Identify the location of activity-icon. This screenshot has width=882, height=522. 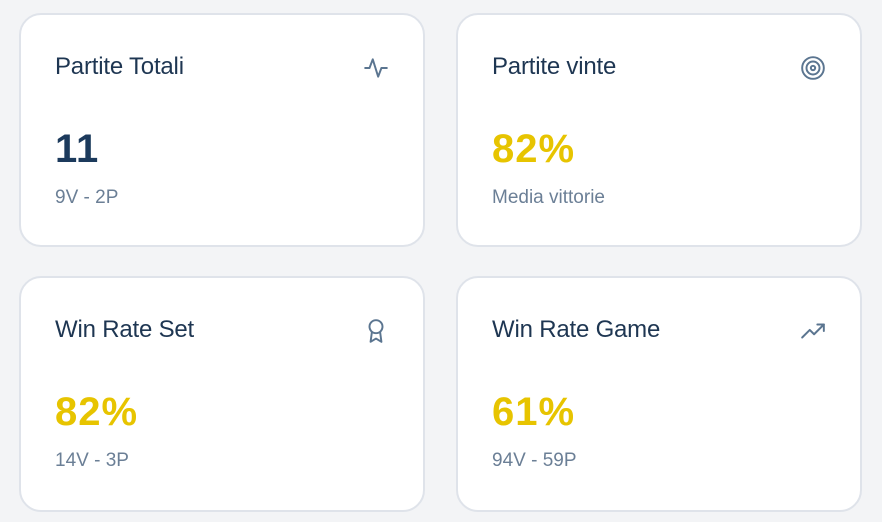
(376, 68).